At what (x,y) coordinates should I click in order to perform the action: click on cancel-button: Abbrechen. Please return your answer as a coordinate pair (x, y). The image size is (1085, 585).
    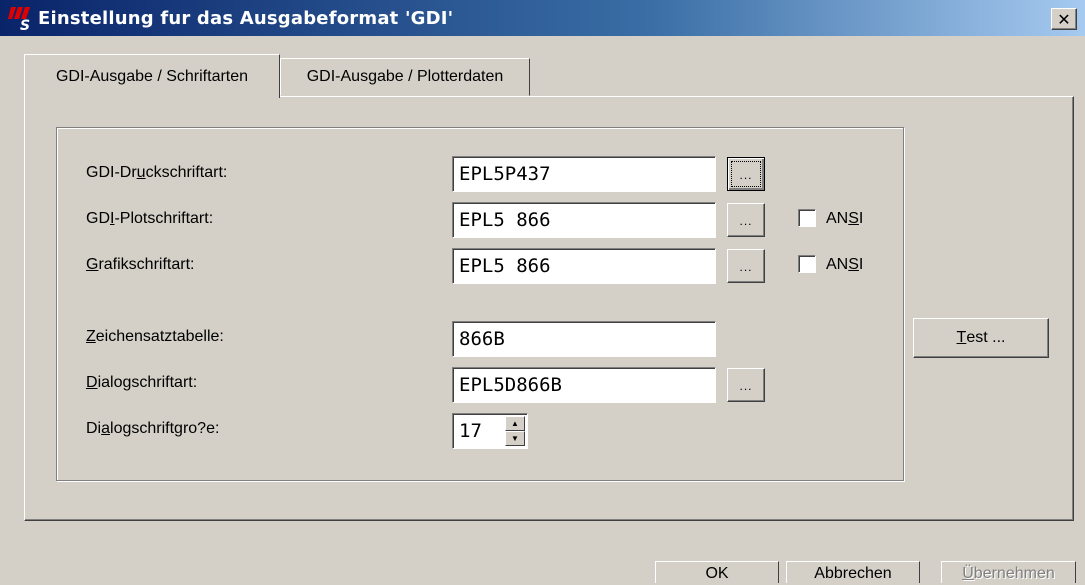
    Looking at the image, I should click on (853, 572).